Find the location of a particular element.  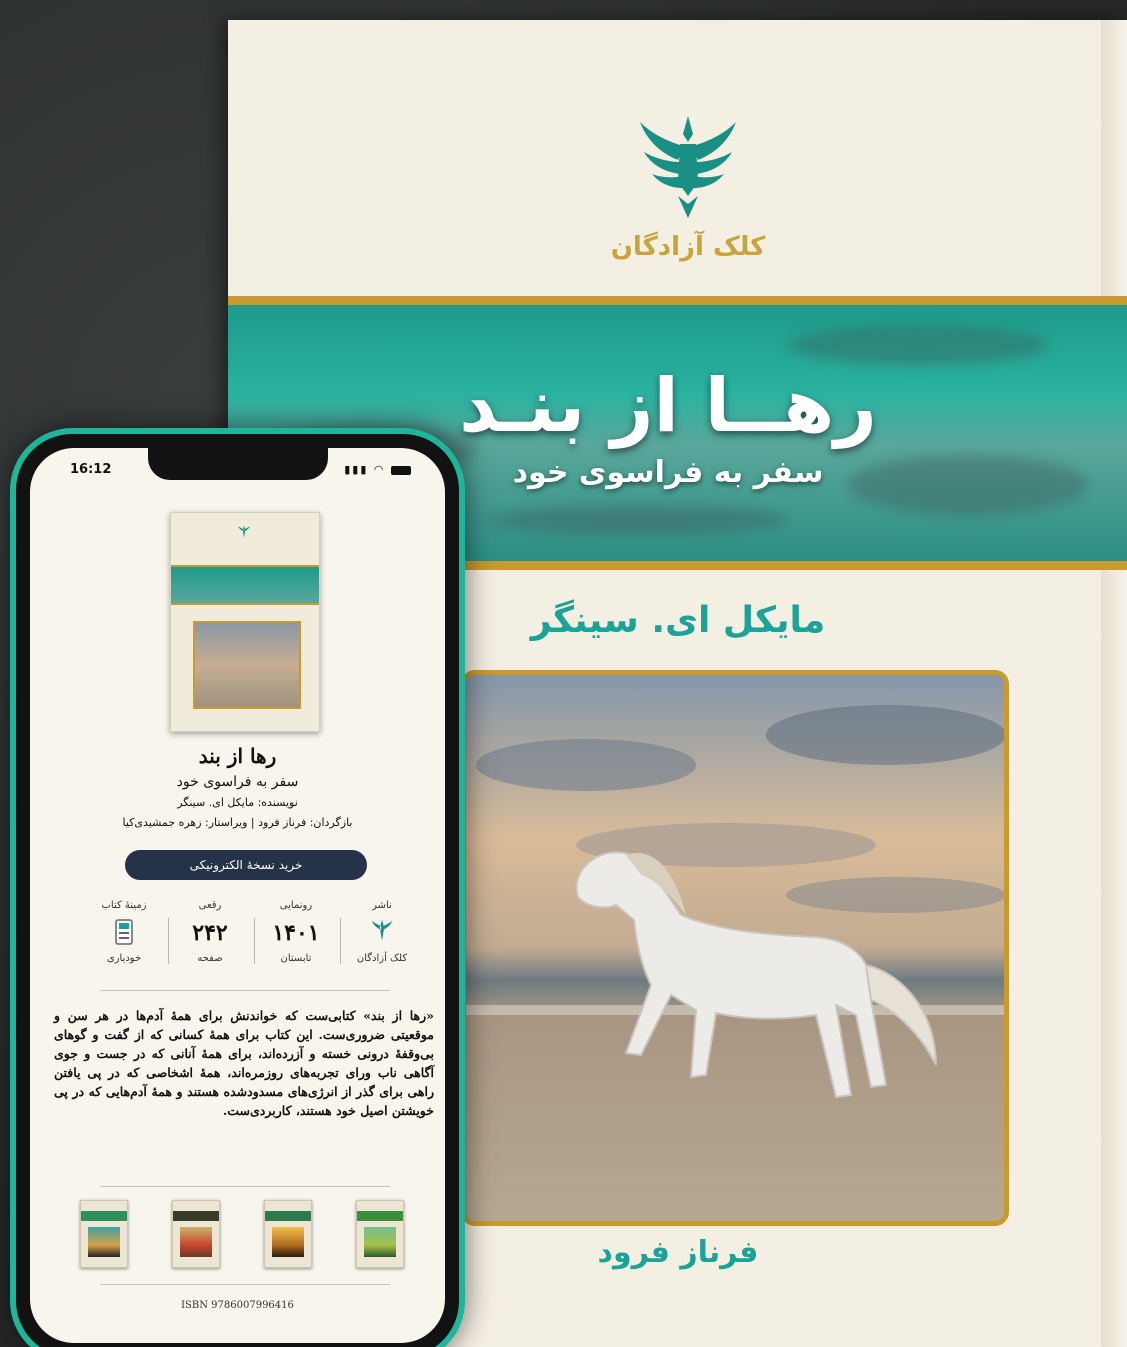

wifi-icon: ◠ is located at coordinates (379, 469).